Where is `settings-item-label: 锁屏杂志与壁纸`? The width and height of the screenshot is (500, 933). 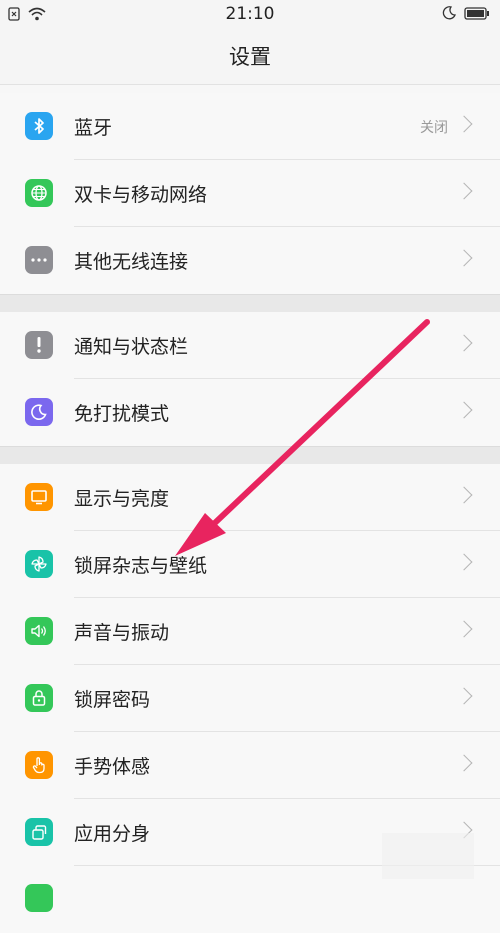 settings-item-label: 锁屏杂志与壁纸 is located at coordinates (141, 566).